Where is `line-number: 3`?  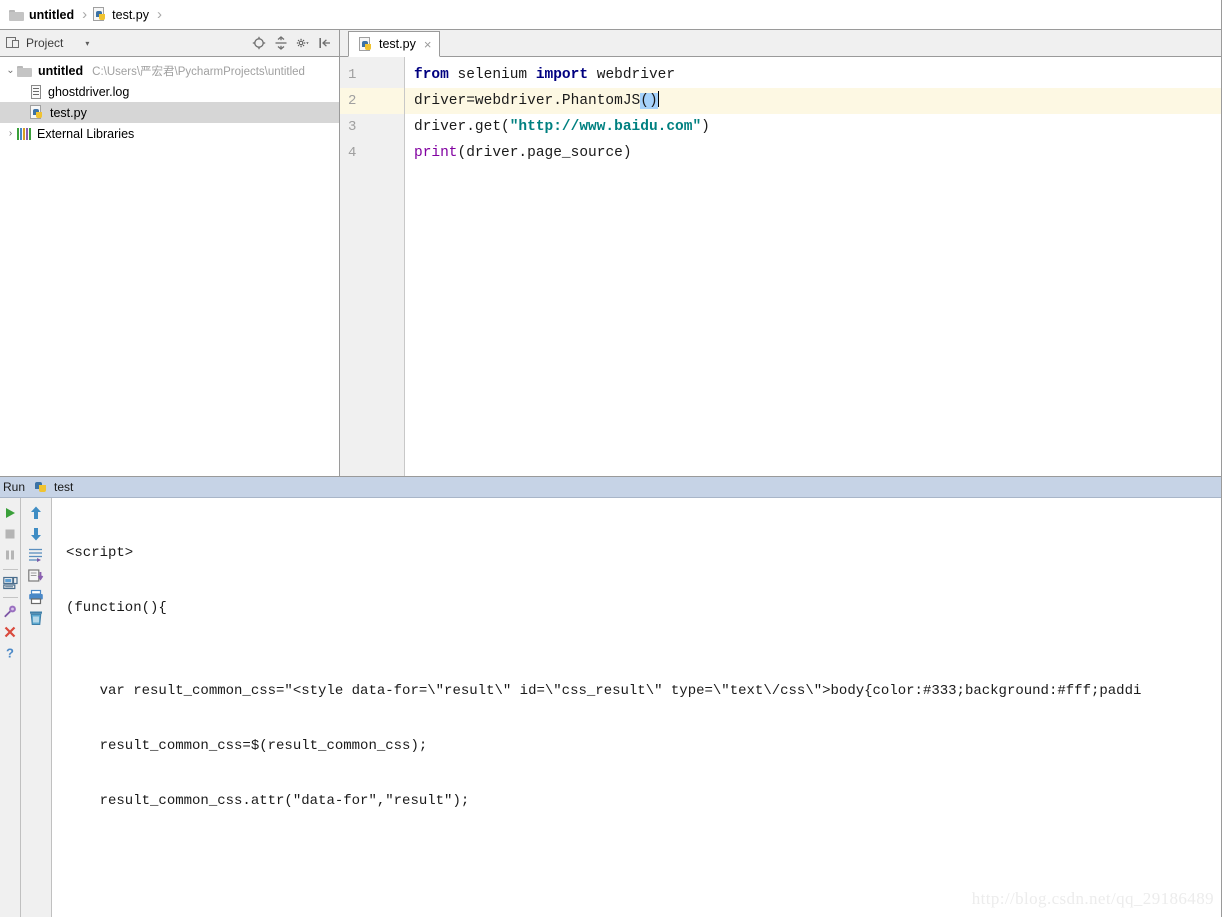 line-number: 3 is located at coordinates (352, 127).